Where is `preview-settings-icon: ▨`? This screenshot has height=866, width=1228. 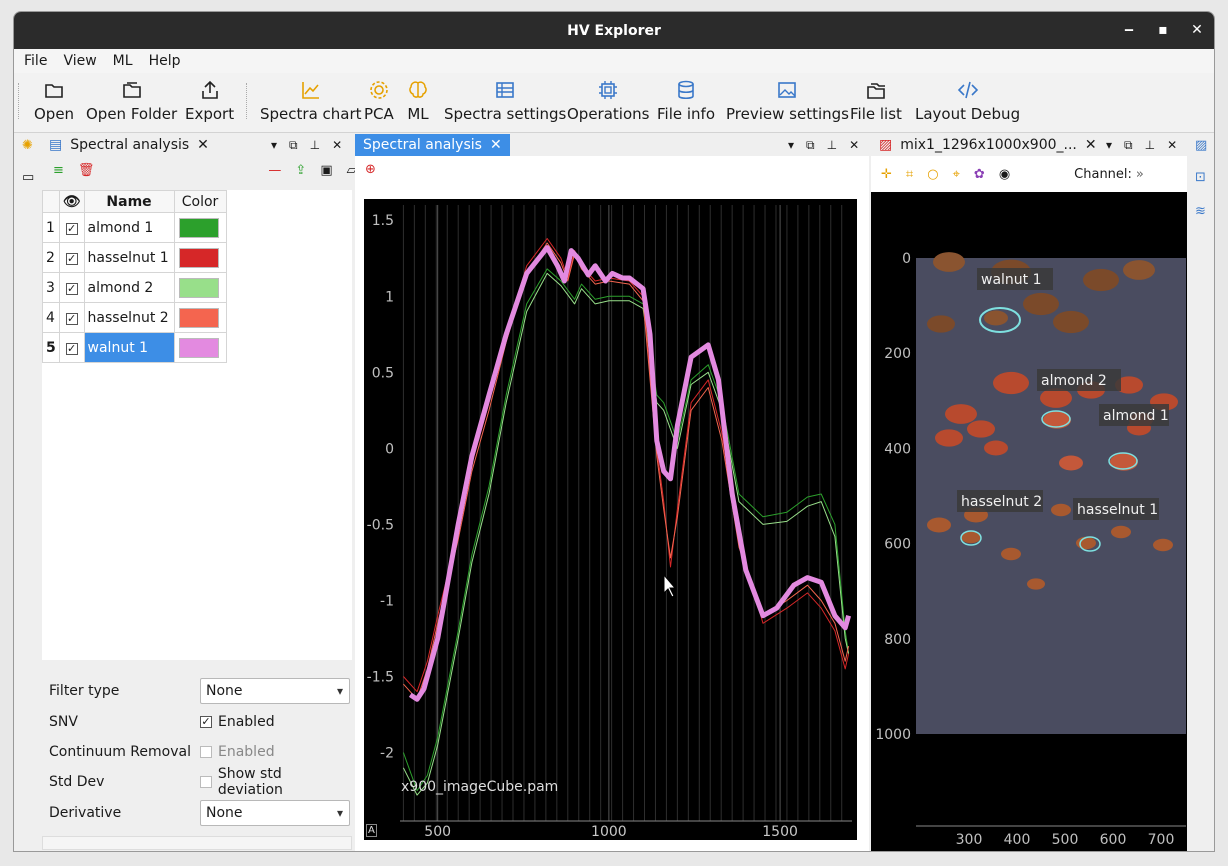 preview-settings-icon: ▨ is located at coordinates (1201, 145).